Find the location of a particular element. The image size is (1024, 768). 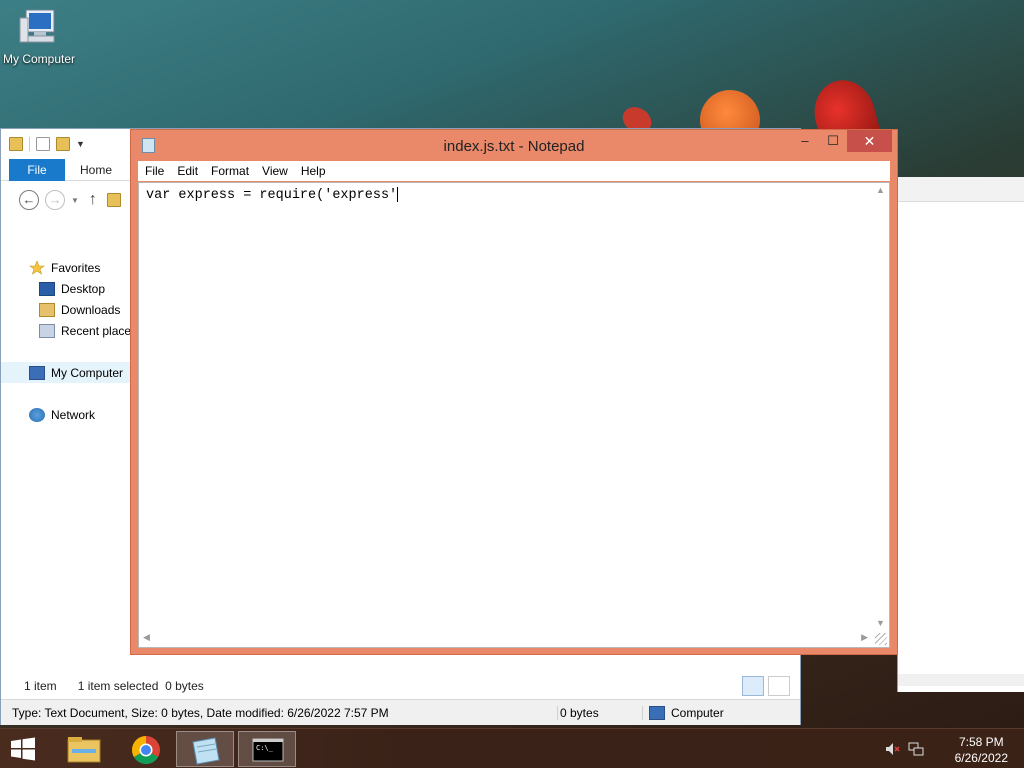

sidebar-item-desktop: Desktop is located at coordinates (66, 288).